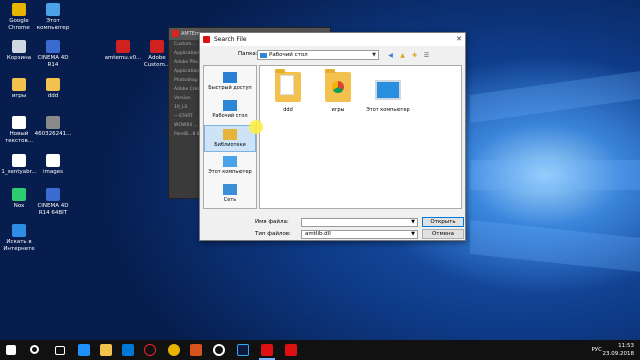  What do you see at coordinates (219, 350) in the screenshot?
I see `record-icon` at bounding box center [219, 350].